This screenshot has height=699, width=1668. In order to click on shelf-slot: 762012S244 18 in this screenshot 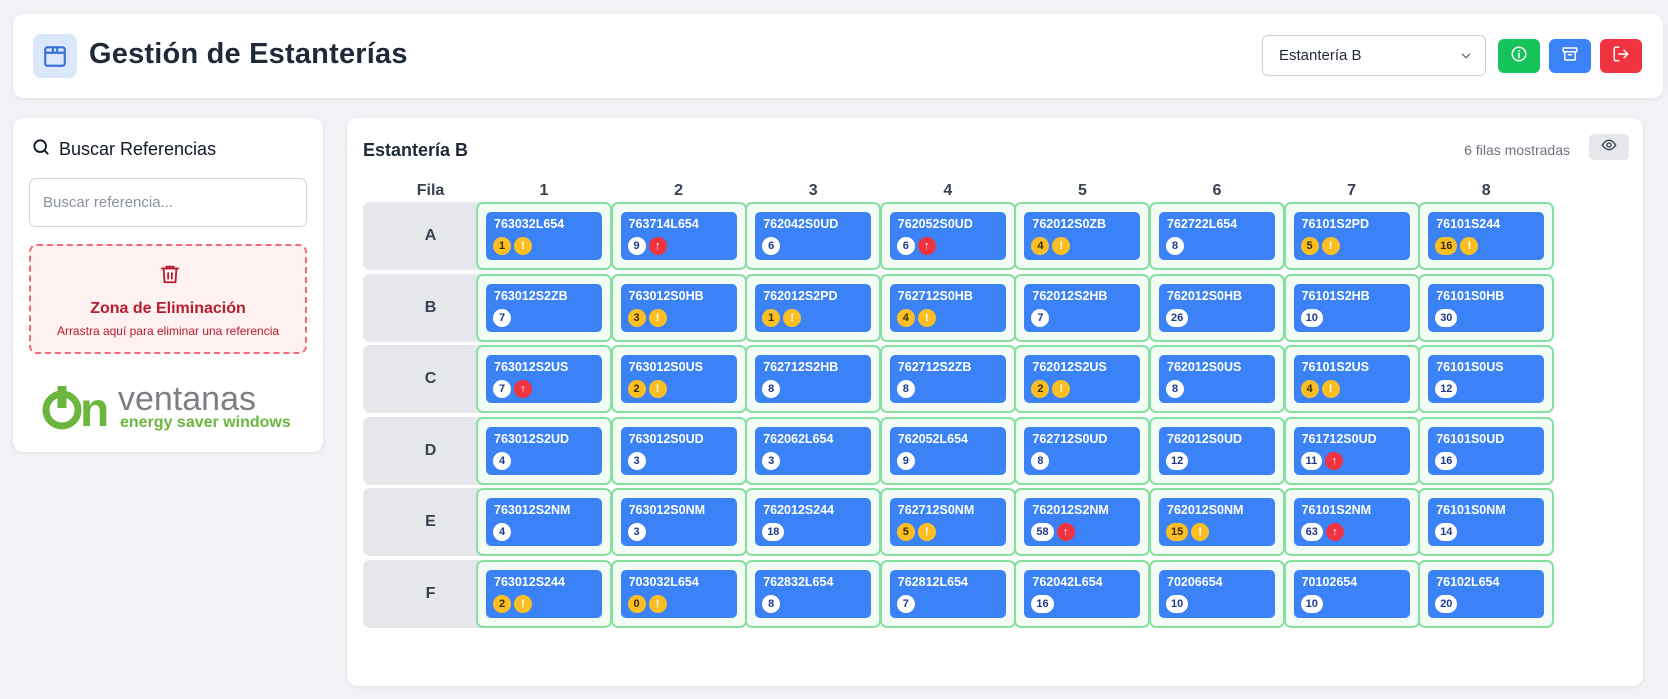, I will do `click(813, 522)`.